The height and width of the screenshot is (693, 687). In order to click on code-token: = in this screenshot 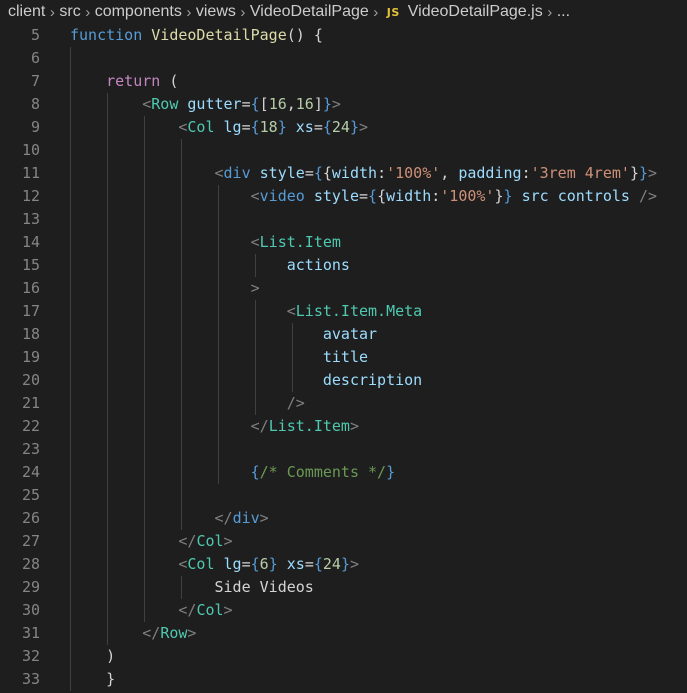, I will do `click(246, 104)`.